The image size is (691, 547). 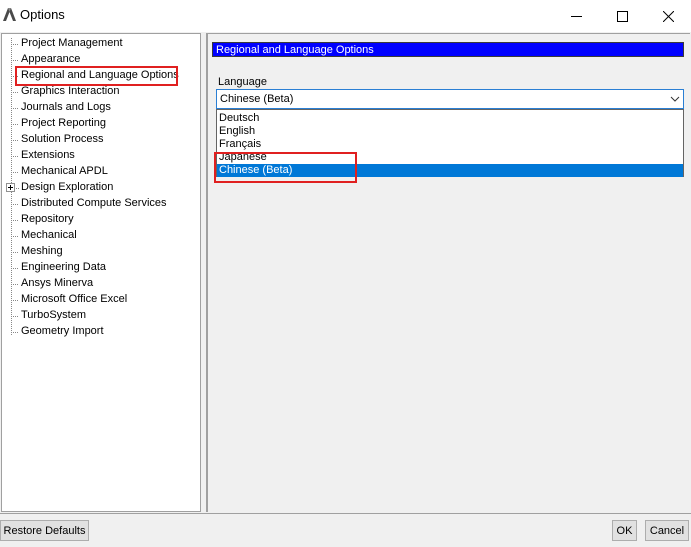 I want to click on tree-item-excel: Microsoft Office Excel, so click(x=101, y=300).